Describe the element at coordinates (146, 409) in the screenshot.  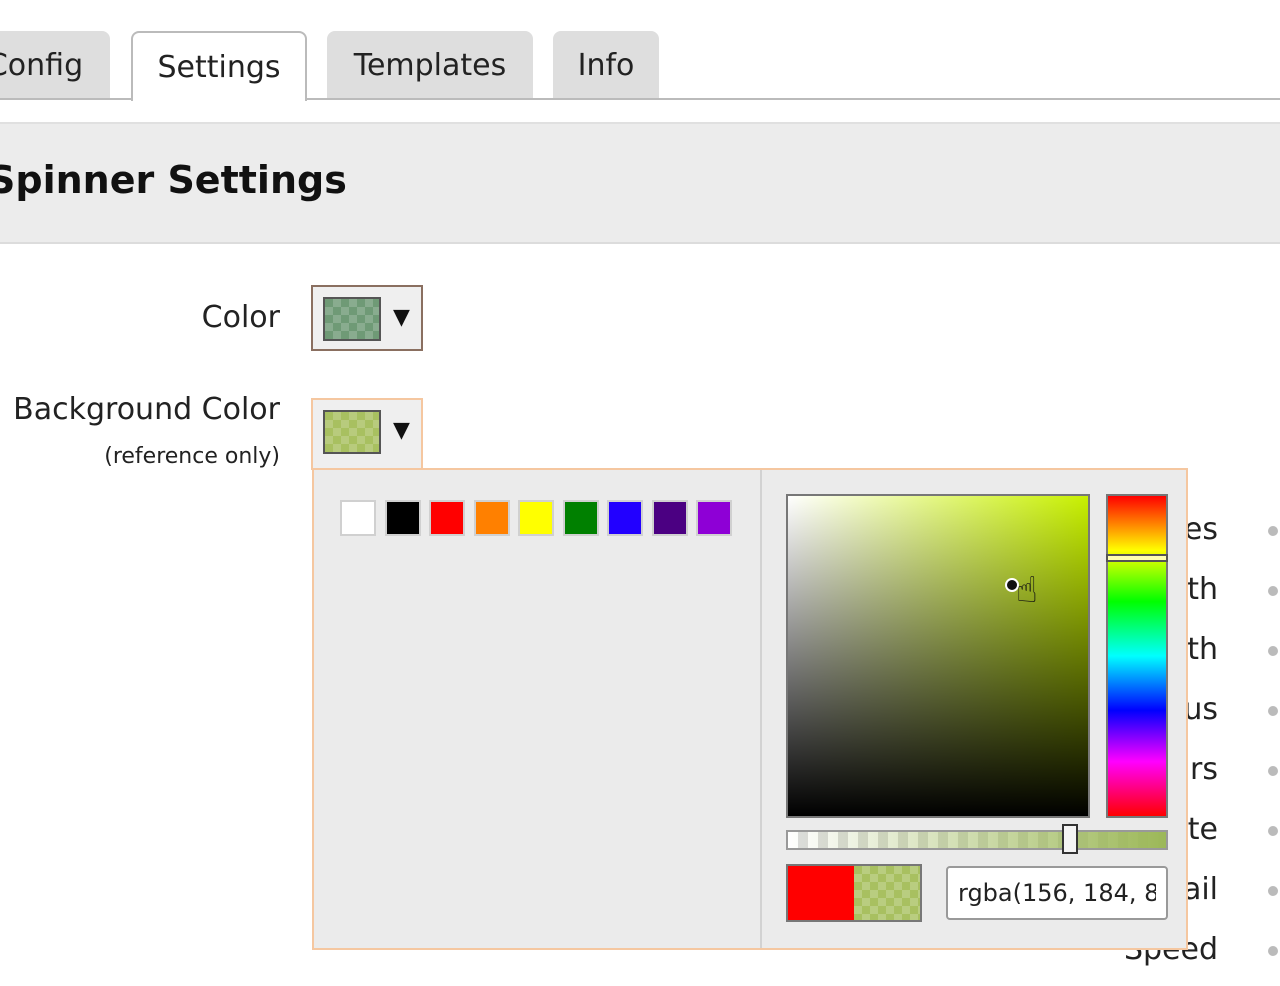
I see `background-color-label: Background Color` at that location.